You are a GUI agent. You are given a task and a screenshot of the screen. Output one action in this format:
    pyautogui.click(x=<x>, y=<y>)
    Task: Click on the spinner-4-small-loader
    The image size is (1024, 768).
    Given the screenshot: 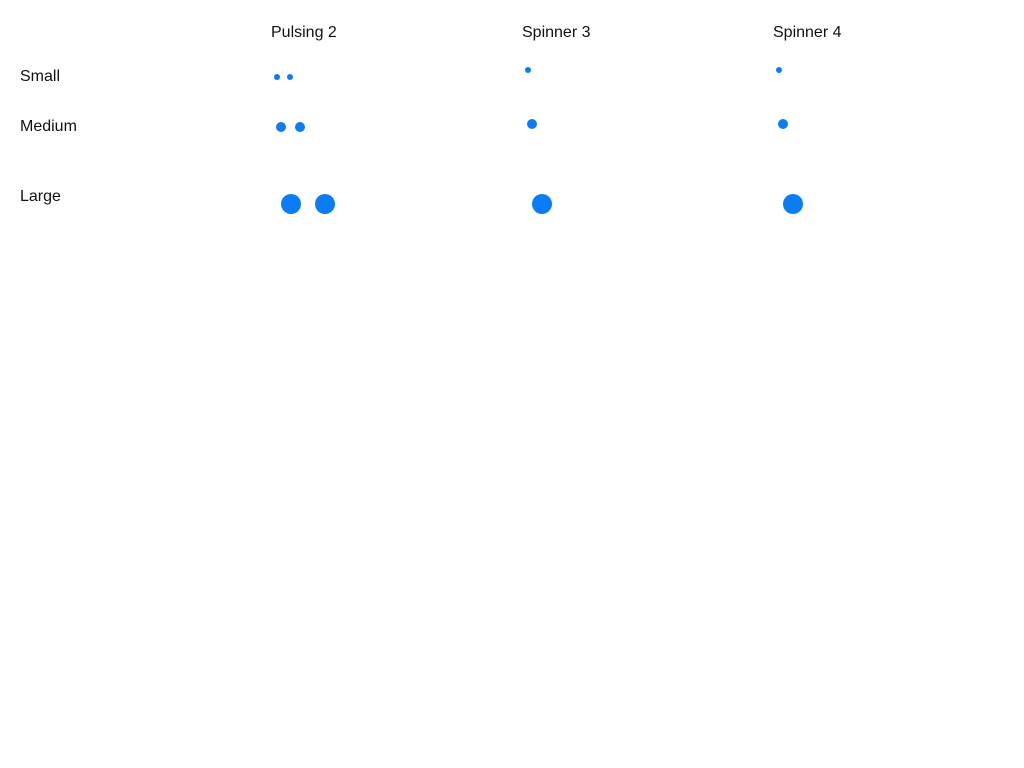 What is the action you would take?
    pyautogui.click(x=779, y=70)
    